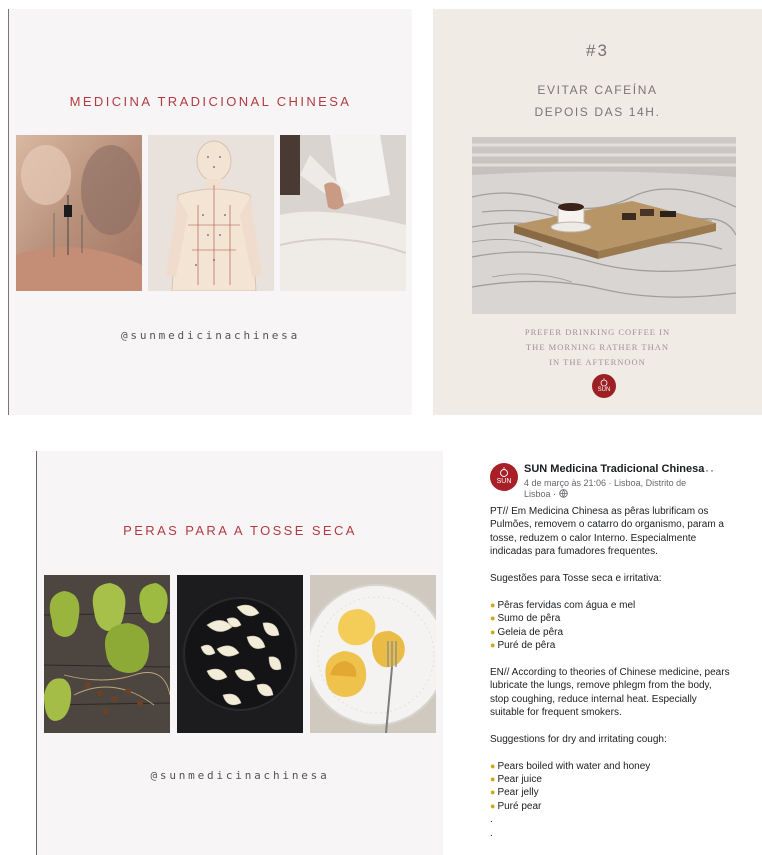 This screenshot has height=855, width=762. Describe the element at coordinates (373, 654) in the screenshot. I see `cooked-pears-photo` at that location.